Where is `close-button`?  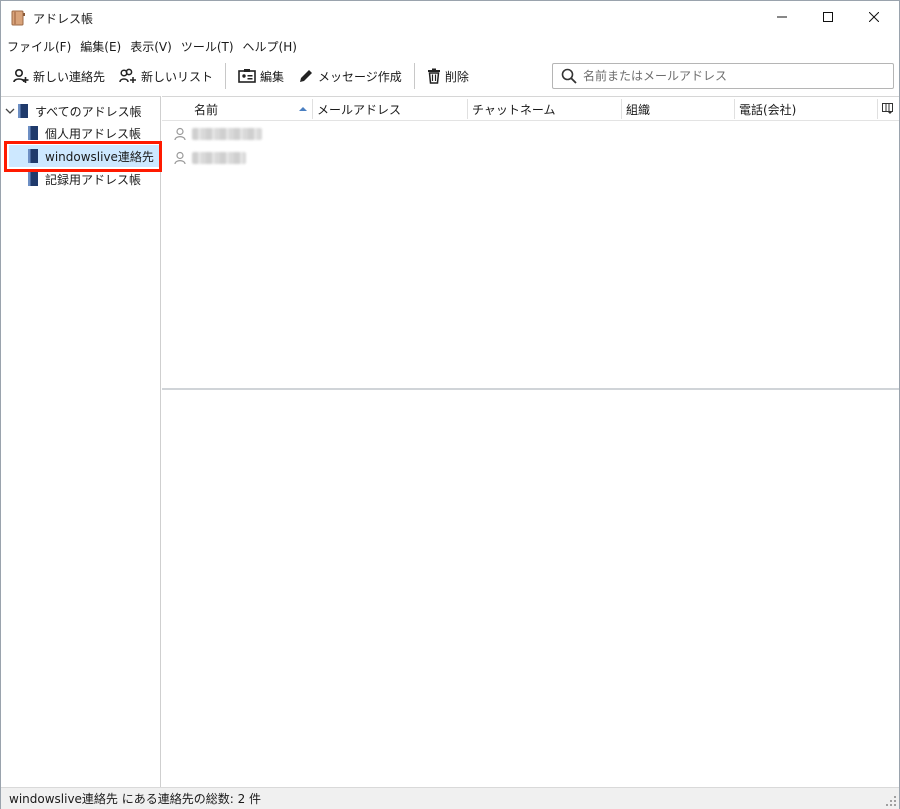 close-button is located at coordinates (874, 17).